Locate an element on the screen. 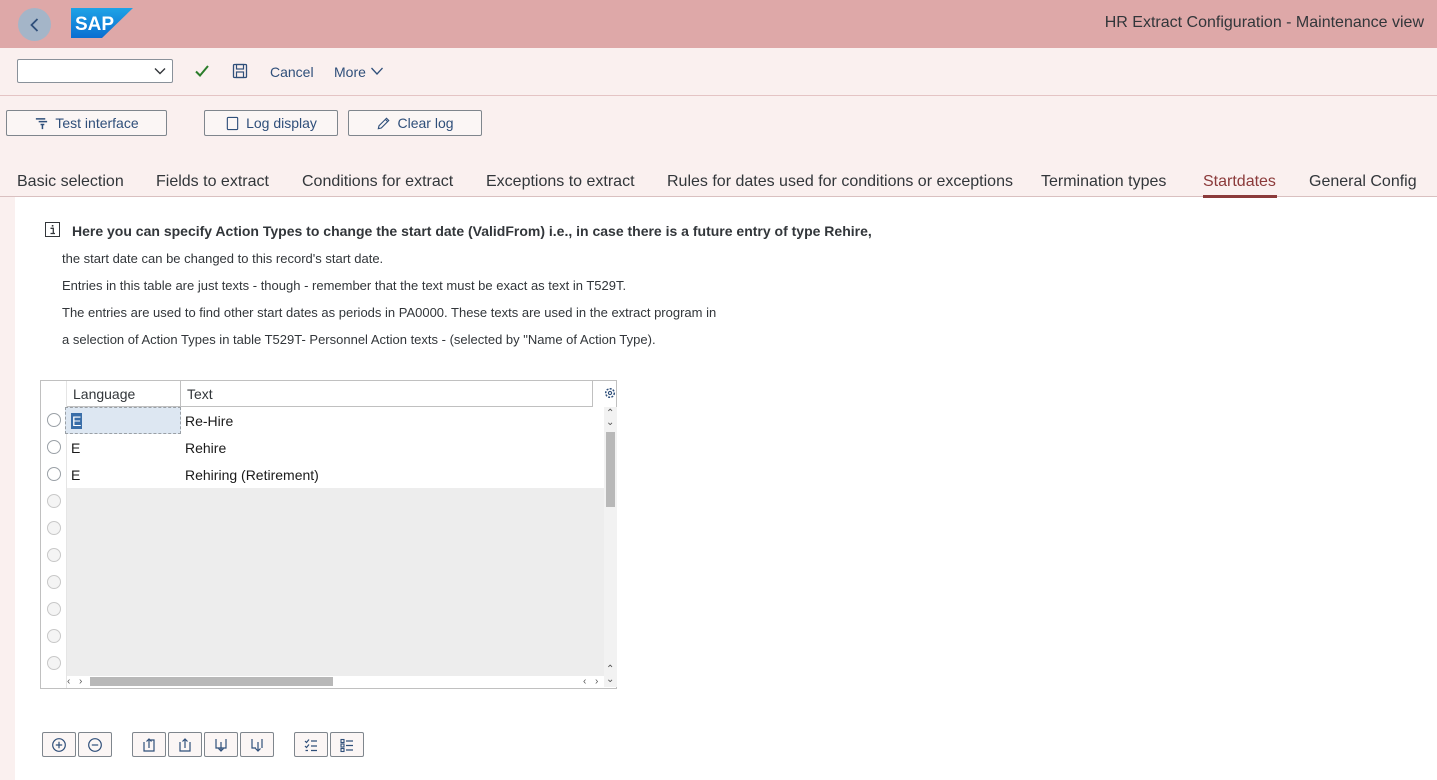  add-row-button is located at coordinates (59, 744).